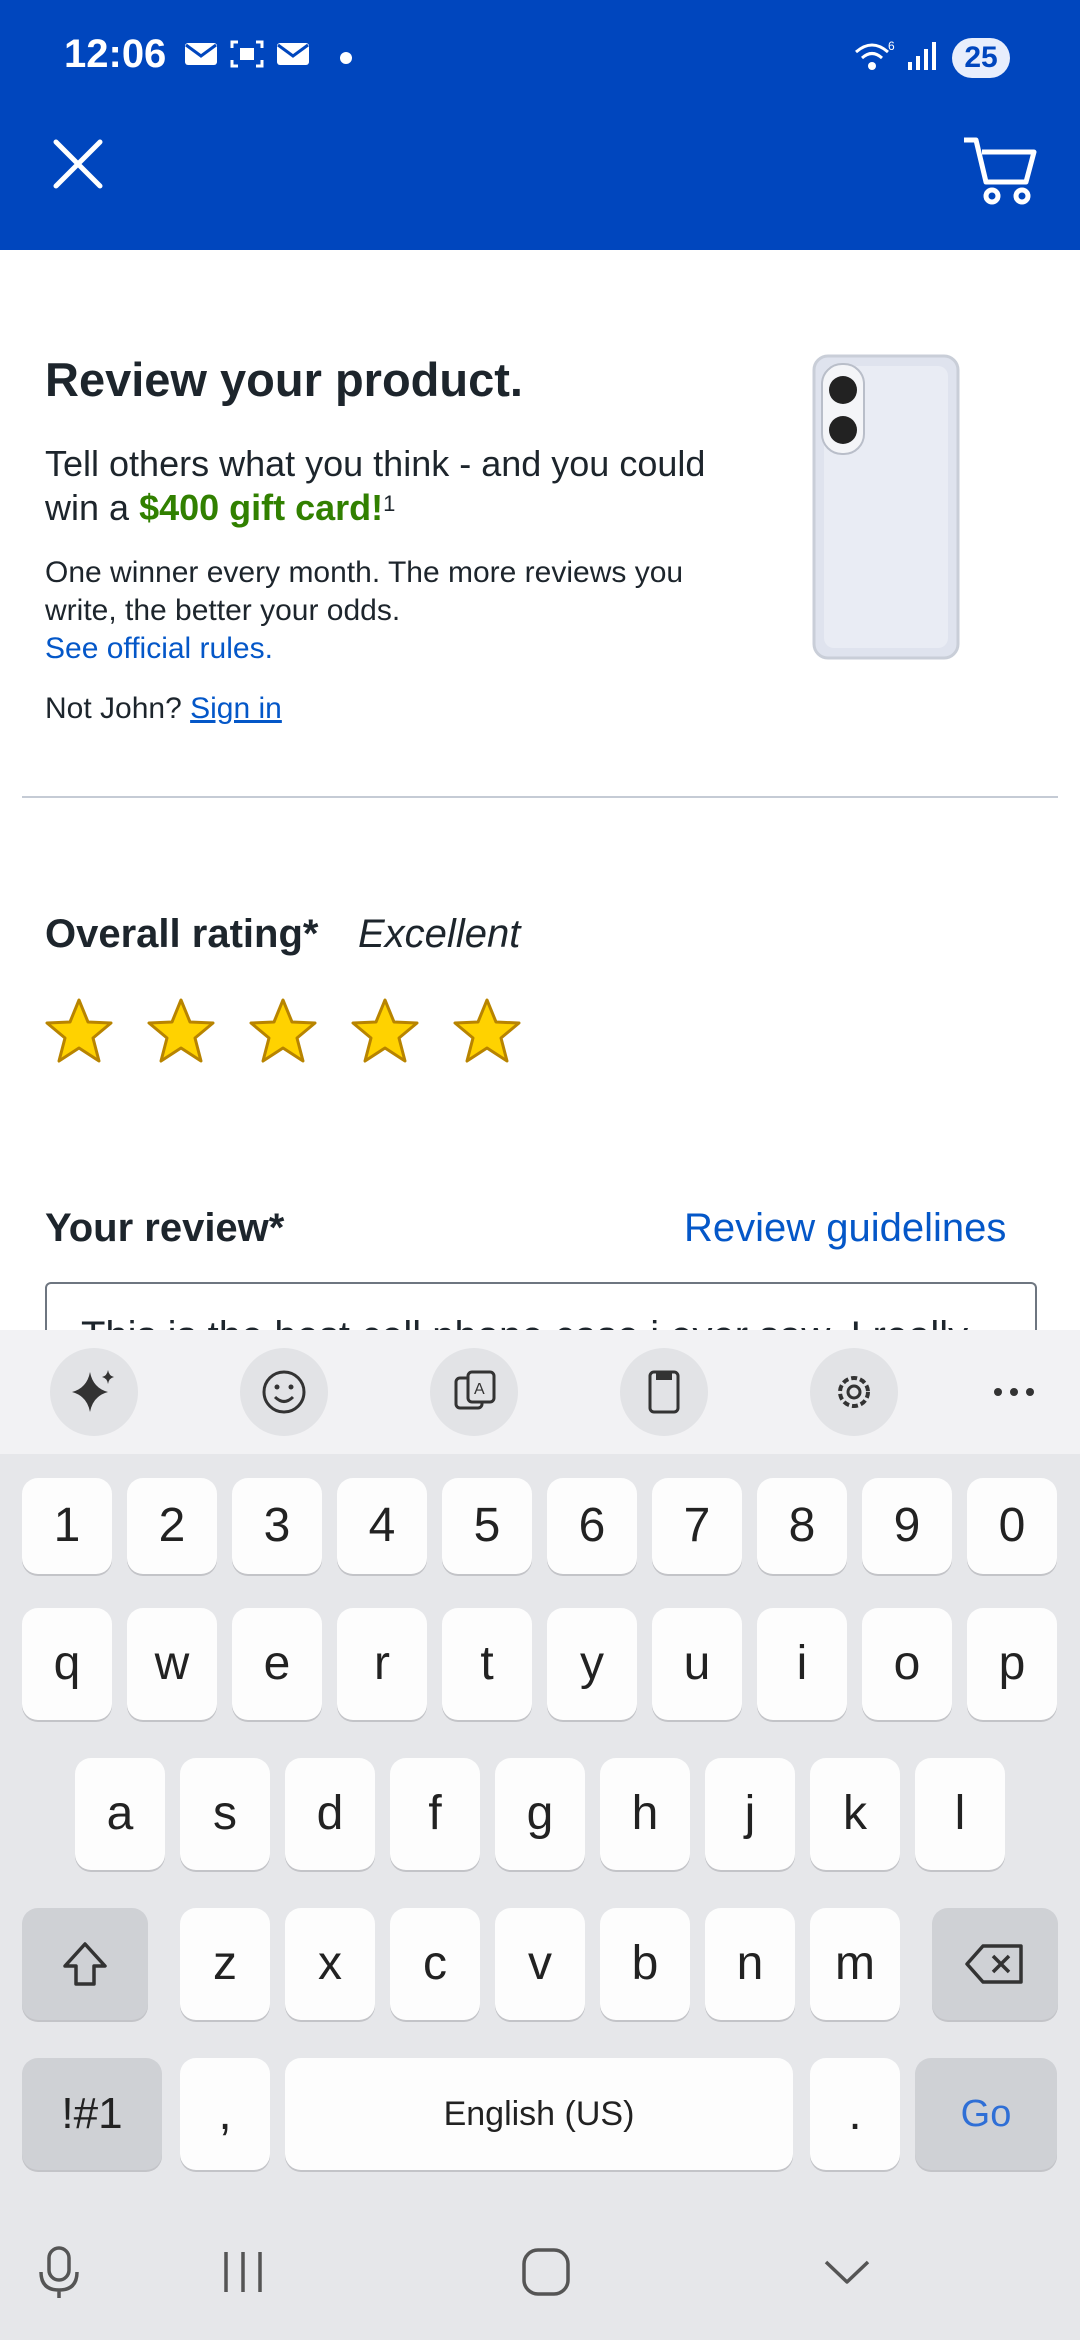  I want to click on key-2: 2, so click(172, 1526).